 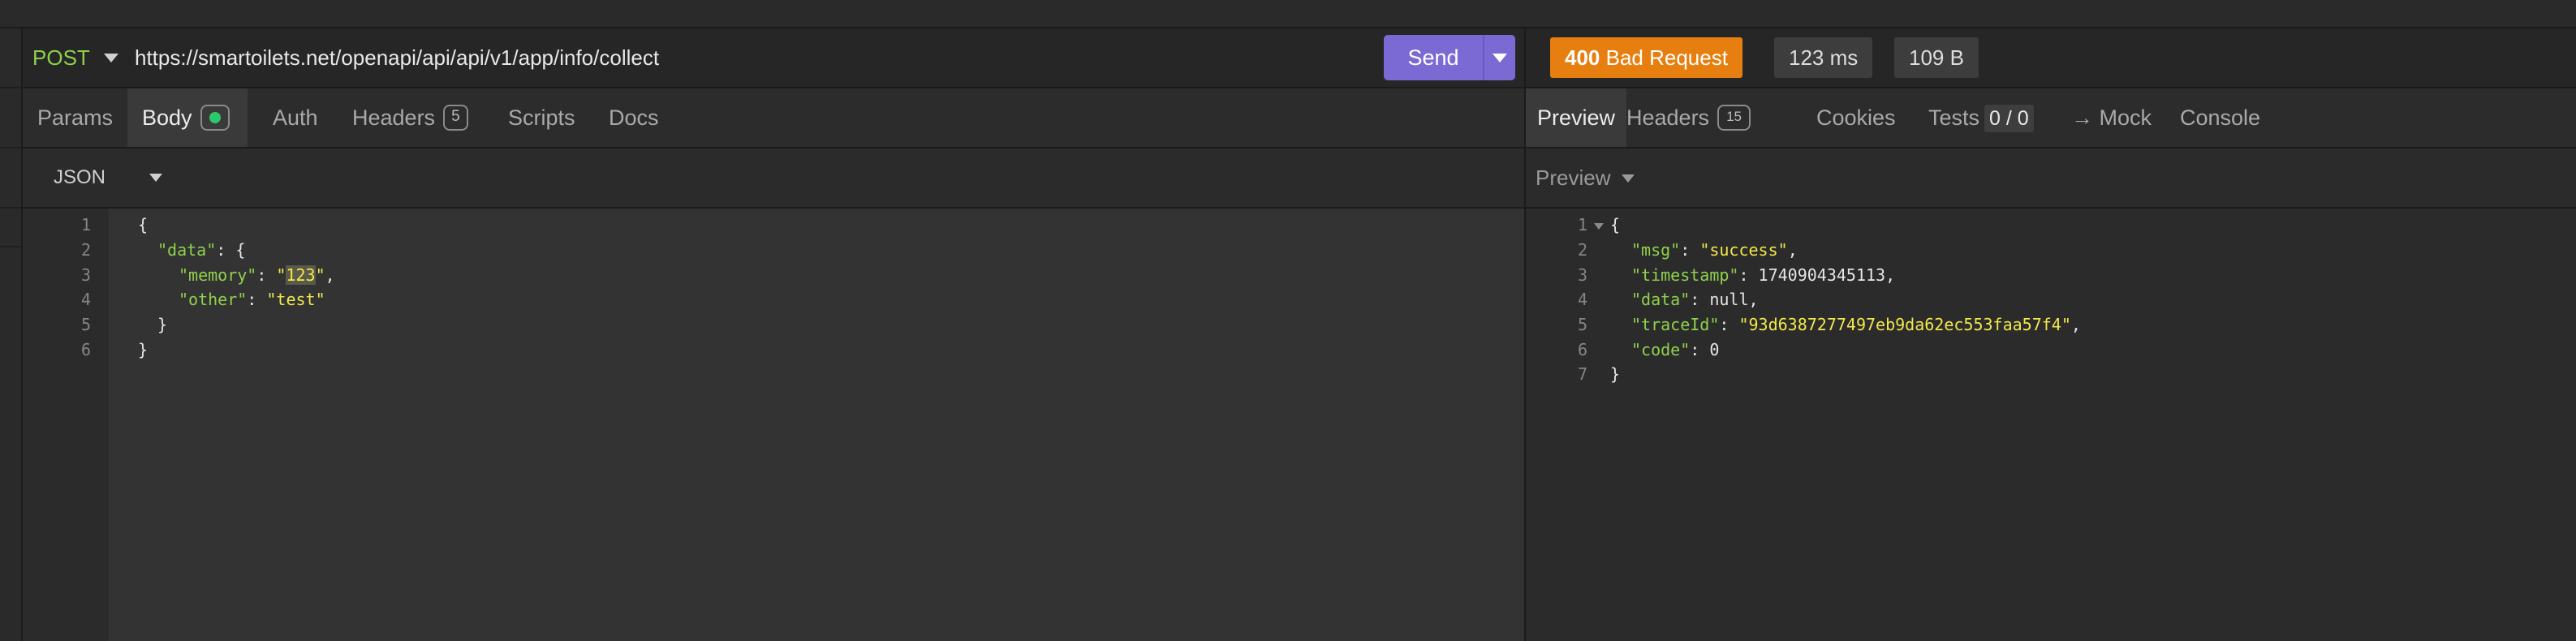 I want to click on line-number: 7, so click(x=1582, y=374).